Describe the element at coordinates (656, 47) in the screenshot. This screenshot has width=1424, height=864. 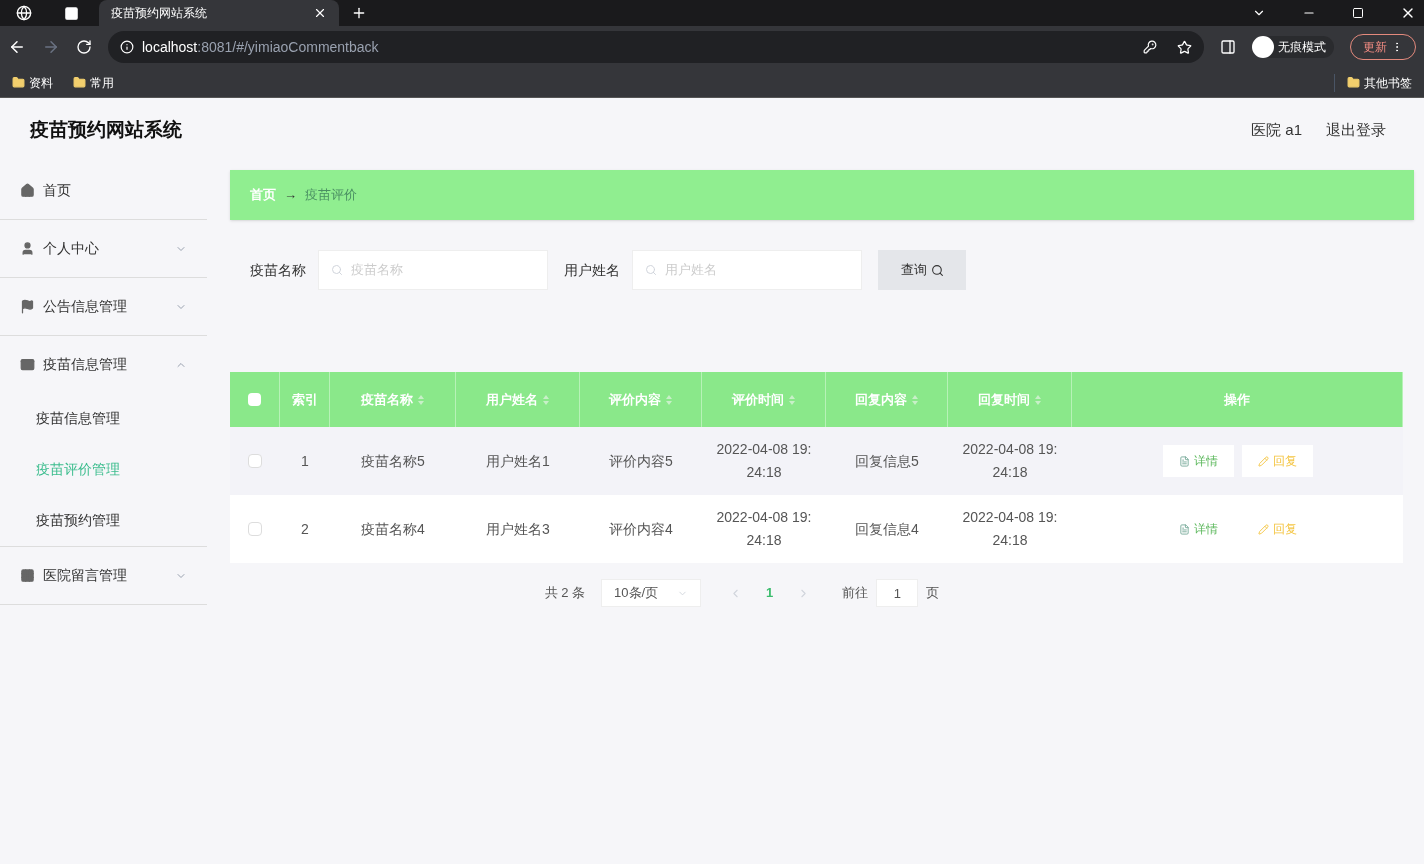
I see `address-bar: localhost:8081/#/yimiaoCommentback` at that location.